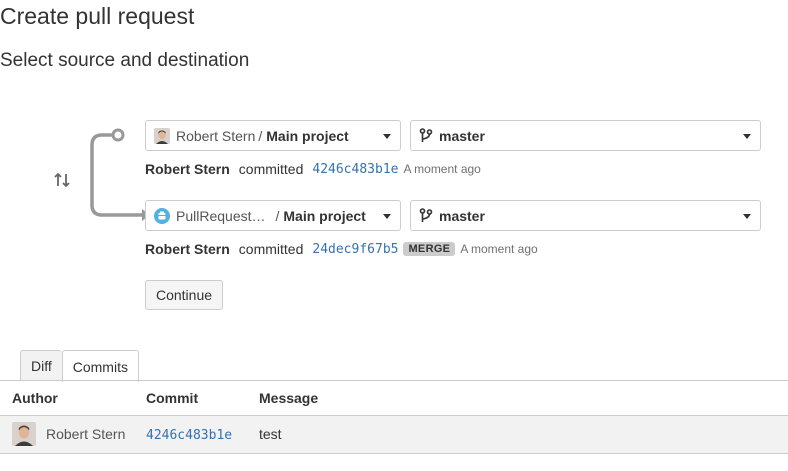 The image size is (788, 471). I want to click on source-repo-select: Robert Stern / Main project, so click(273, 135).